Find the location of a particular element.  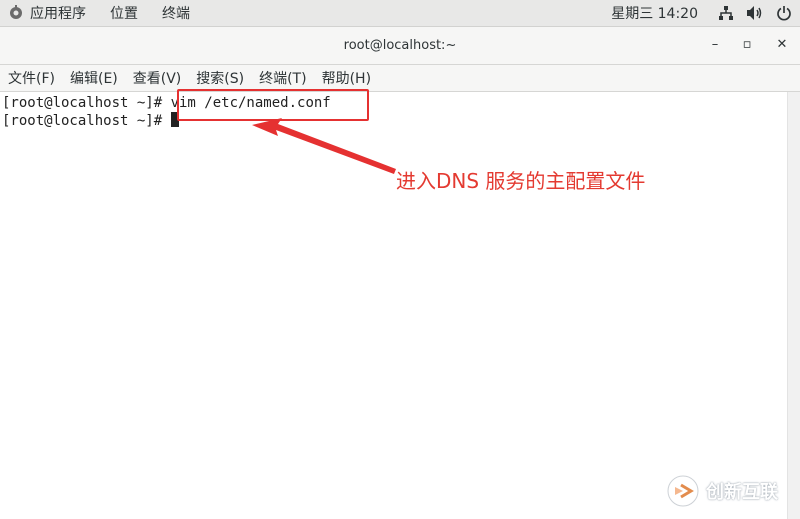

menu-edit: 编辑(E) is located at coordinates (94, 78).